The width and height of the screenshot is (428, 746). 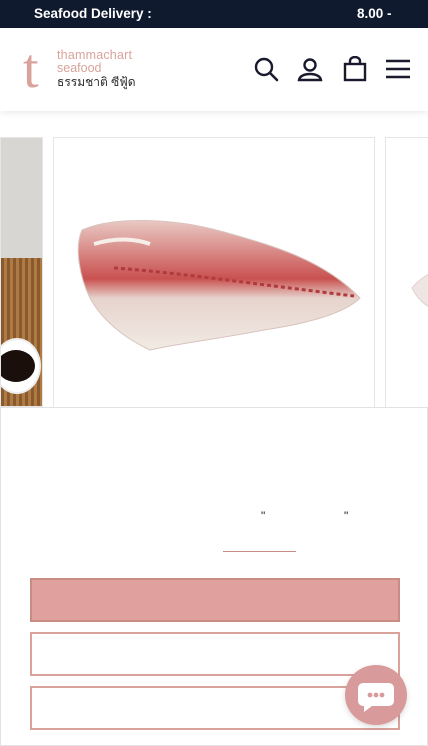 I want to click on logo-line-1: thammachart, so click(x=95, y=55).